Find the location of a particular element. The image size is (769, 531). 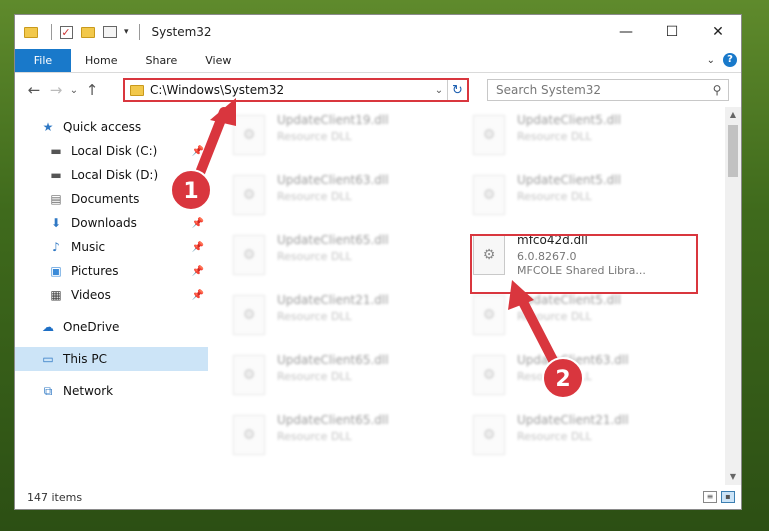

properties-check-icon: ✓ is located at coordinates (66, 32).